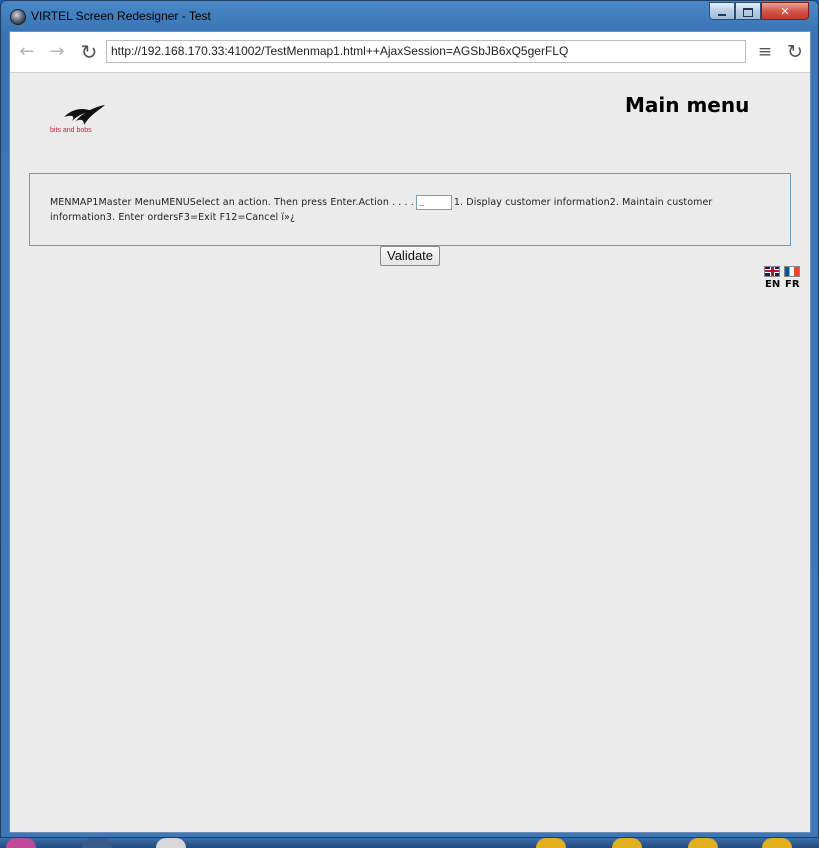  I want to click on maximize-button, so click(748, 11).